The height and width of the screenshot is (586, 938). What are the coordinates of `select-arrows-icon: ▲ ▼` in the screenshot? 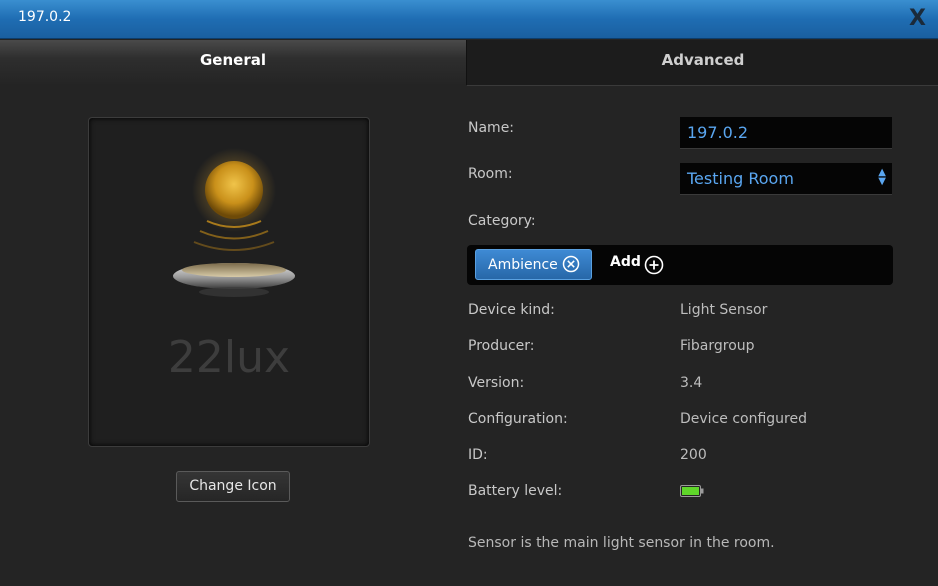 It's located at (882, 177).